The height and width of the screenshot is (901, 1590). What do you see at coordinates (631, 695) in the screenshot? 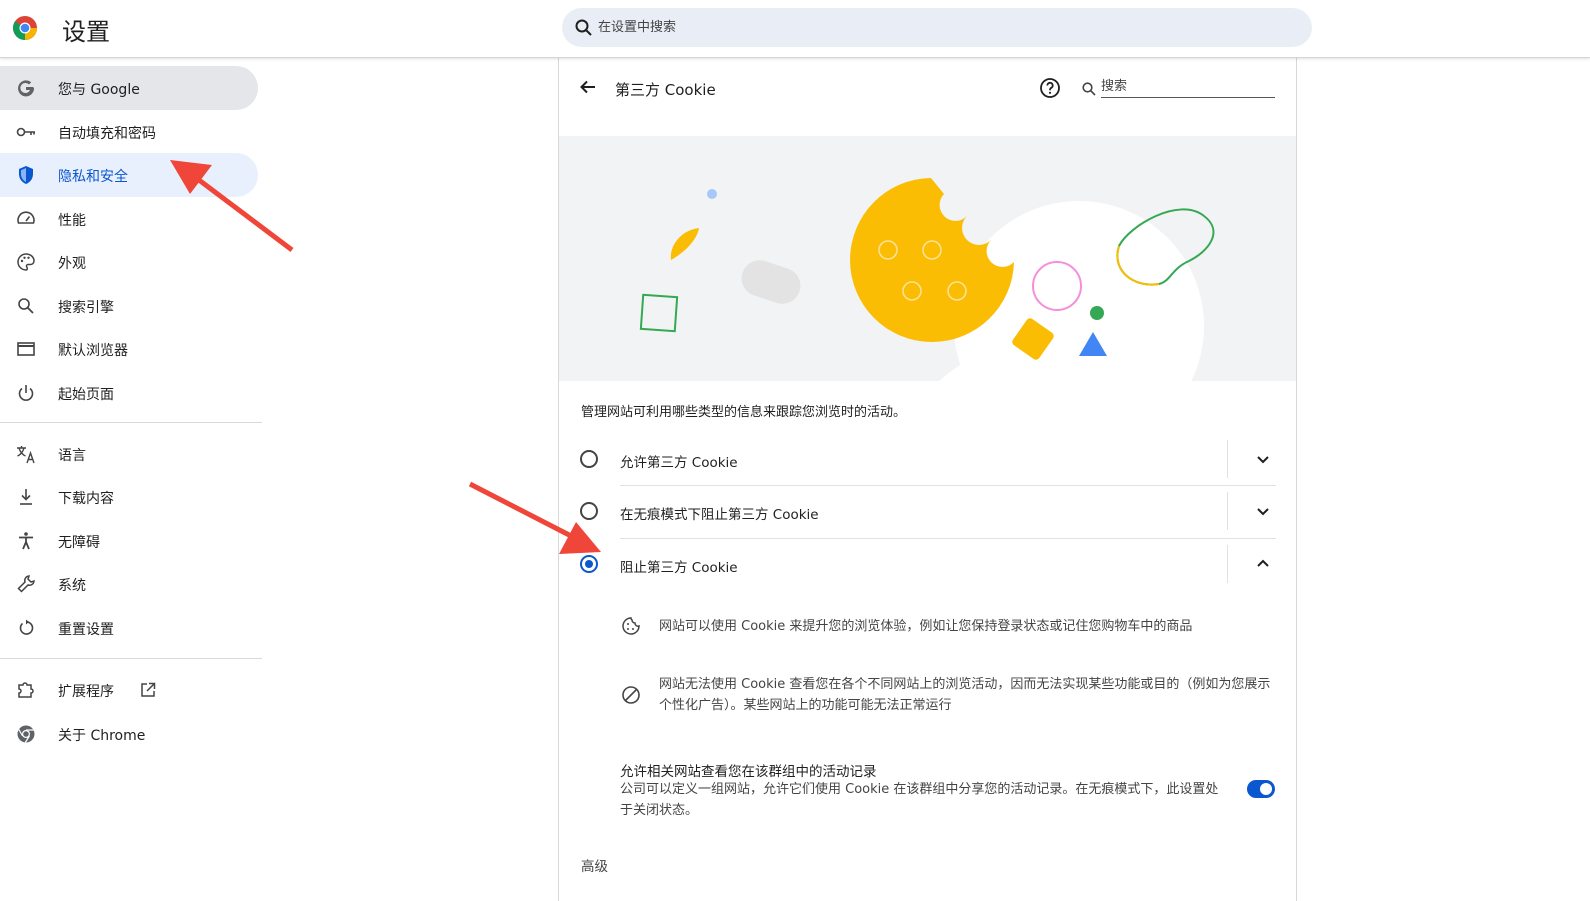
I see `block-icon` at bounding box center [631, 695].